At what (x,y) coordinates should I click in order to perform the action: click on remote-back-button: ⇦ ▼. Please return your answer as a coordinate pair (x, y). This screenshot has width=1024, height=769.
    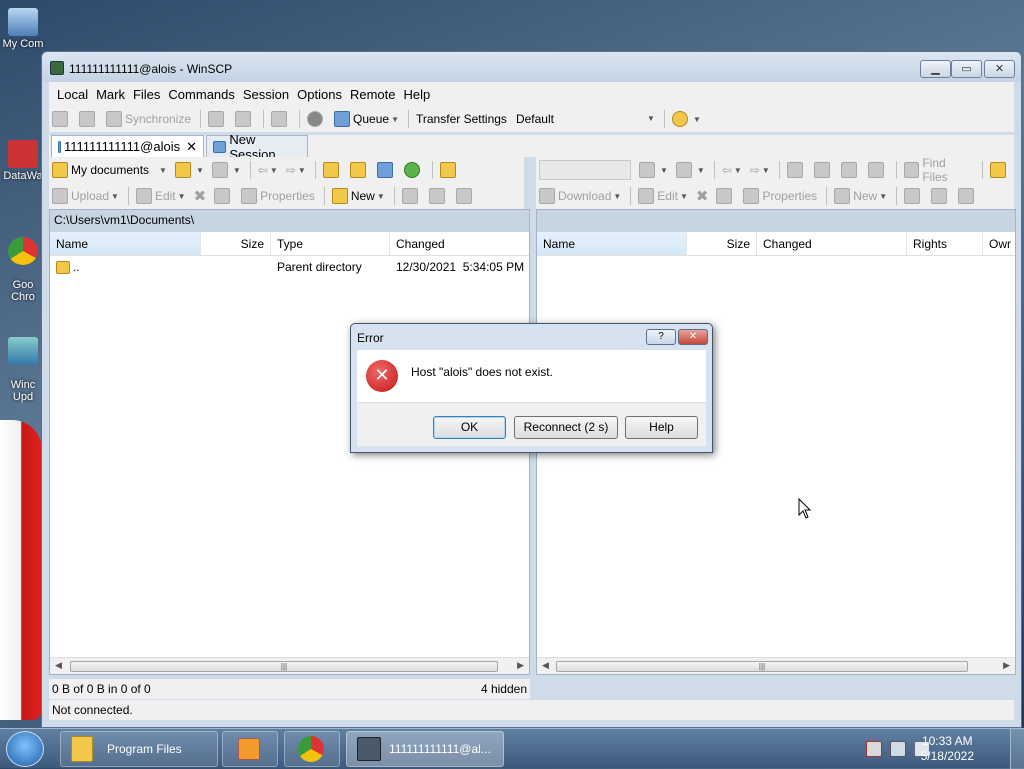
    Looking at the image, I should click on (732, 170).